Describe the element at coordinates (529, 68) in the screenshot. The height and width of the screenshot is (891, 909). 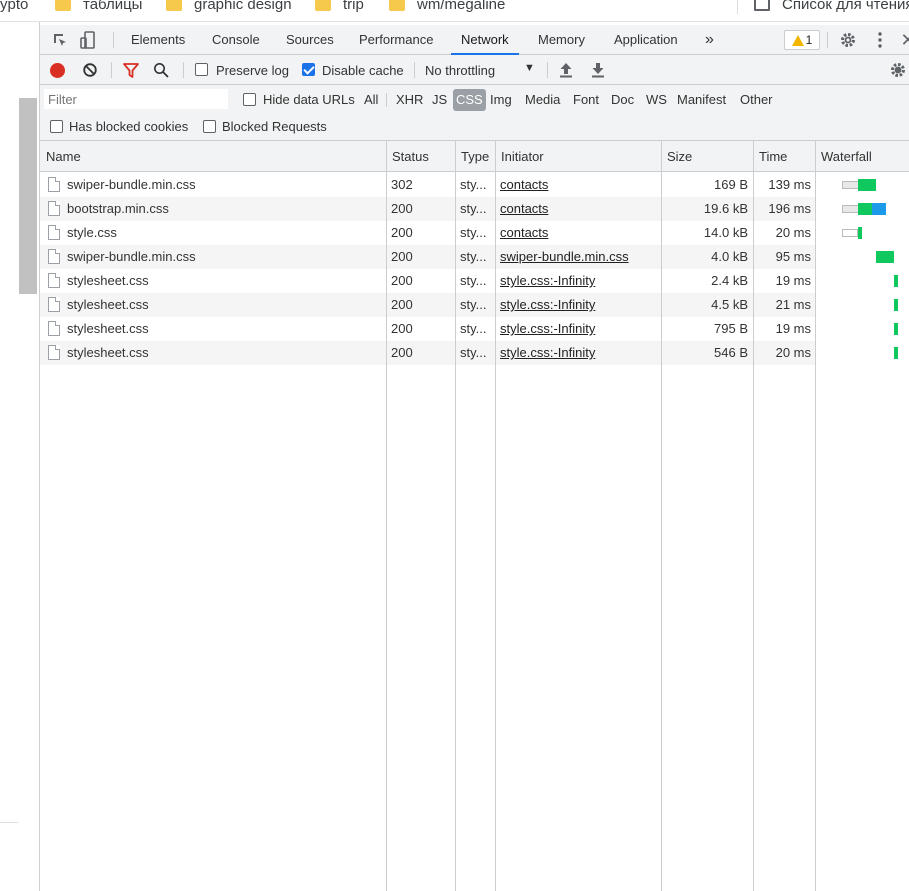
I see `chevron-down-icon: ▼` at that location.